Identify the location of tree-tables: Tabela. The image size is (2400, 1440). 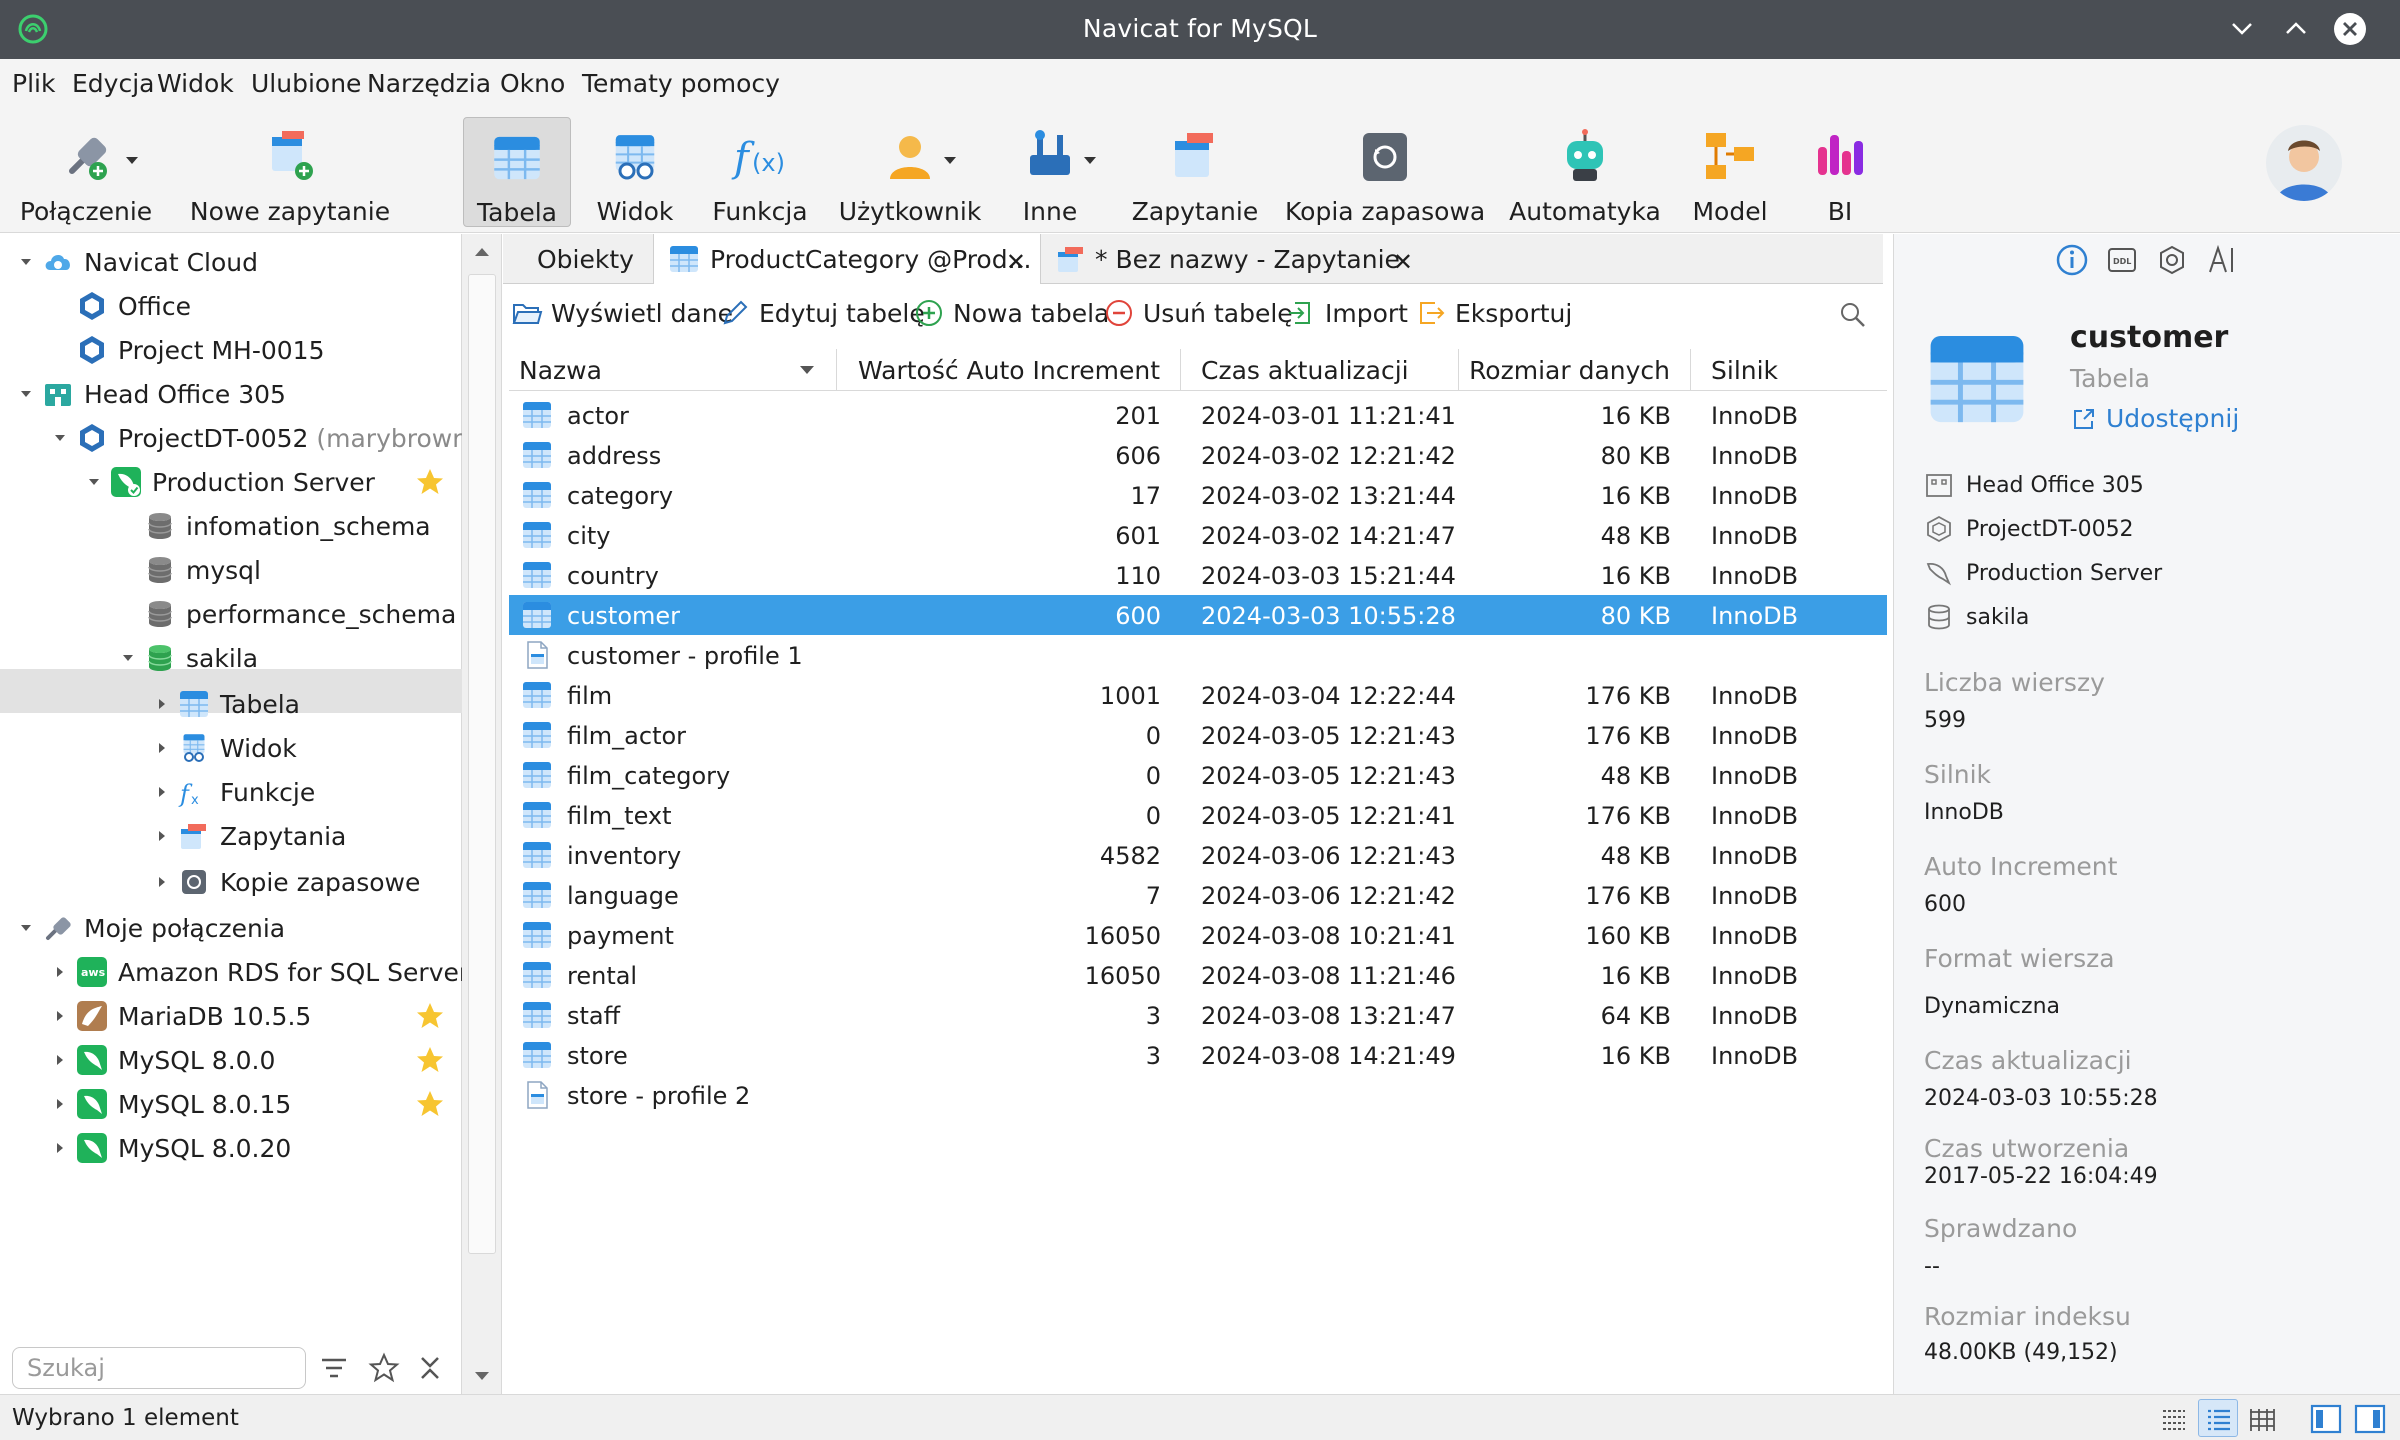
(227, 704).